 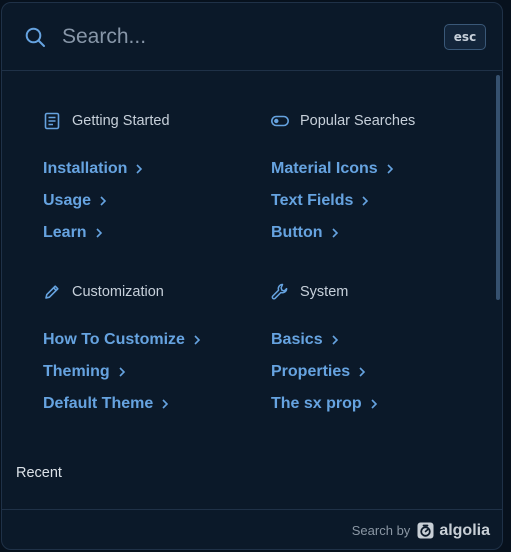 I want to click on footer: Search by algolia, so click(x=252, y=529).